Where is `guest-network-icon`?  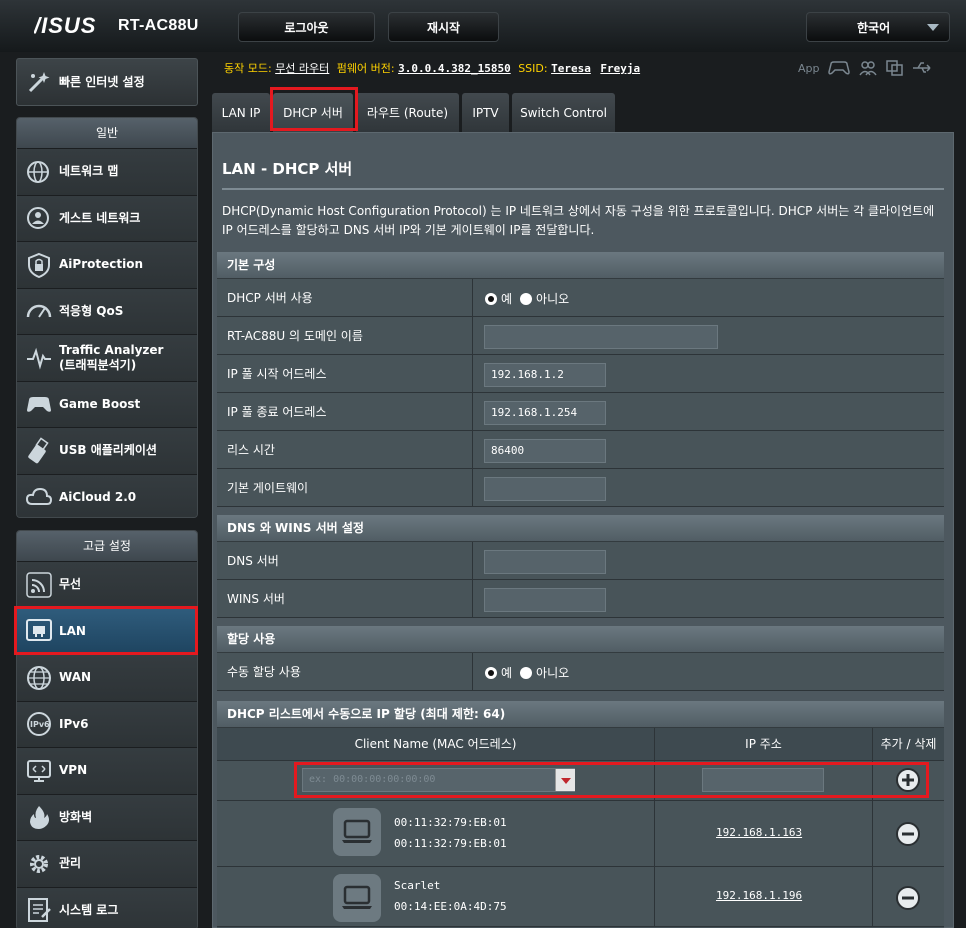 guest-network-icon is located at coordinates (38, 218).